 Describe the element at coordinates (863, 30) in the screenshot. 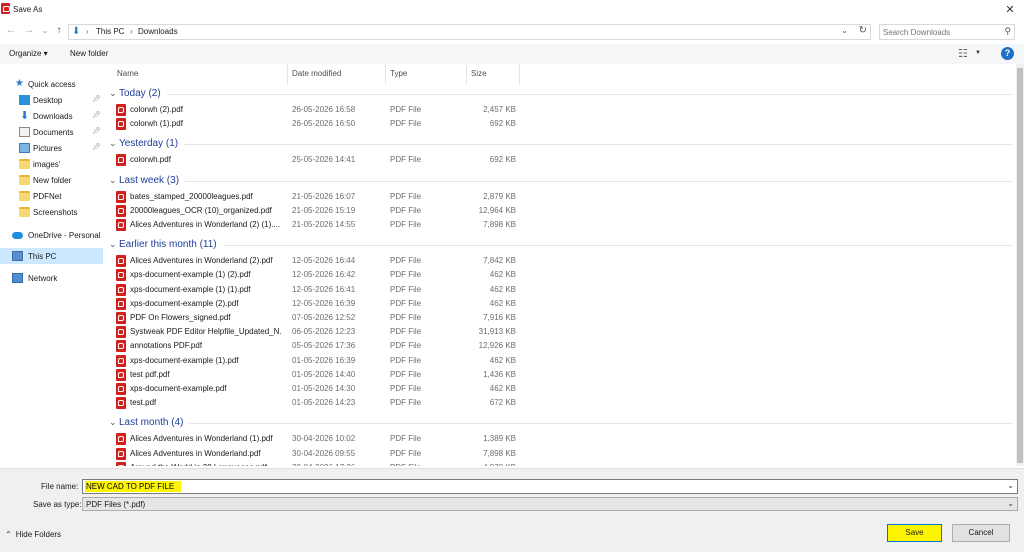

I see `refresh-icon: ↻` at that location.